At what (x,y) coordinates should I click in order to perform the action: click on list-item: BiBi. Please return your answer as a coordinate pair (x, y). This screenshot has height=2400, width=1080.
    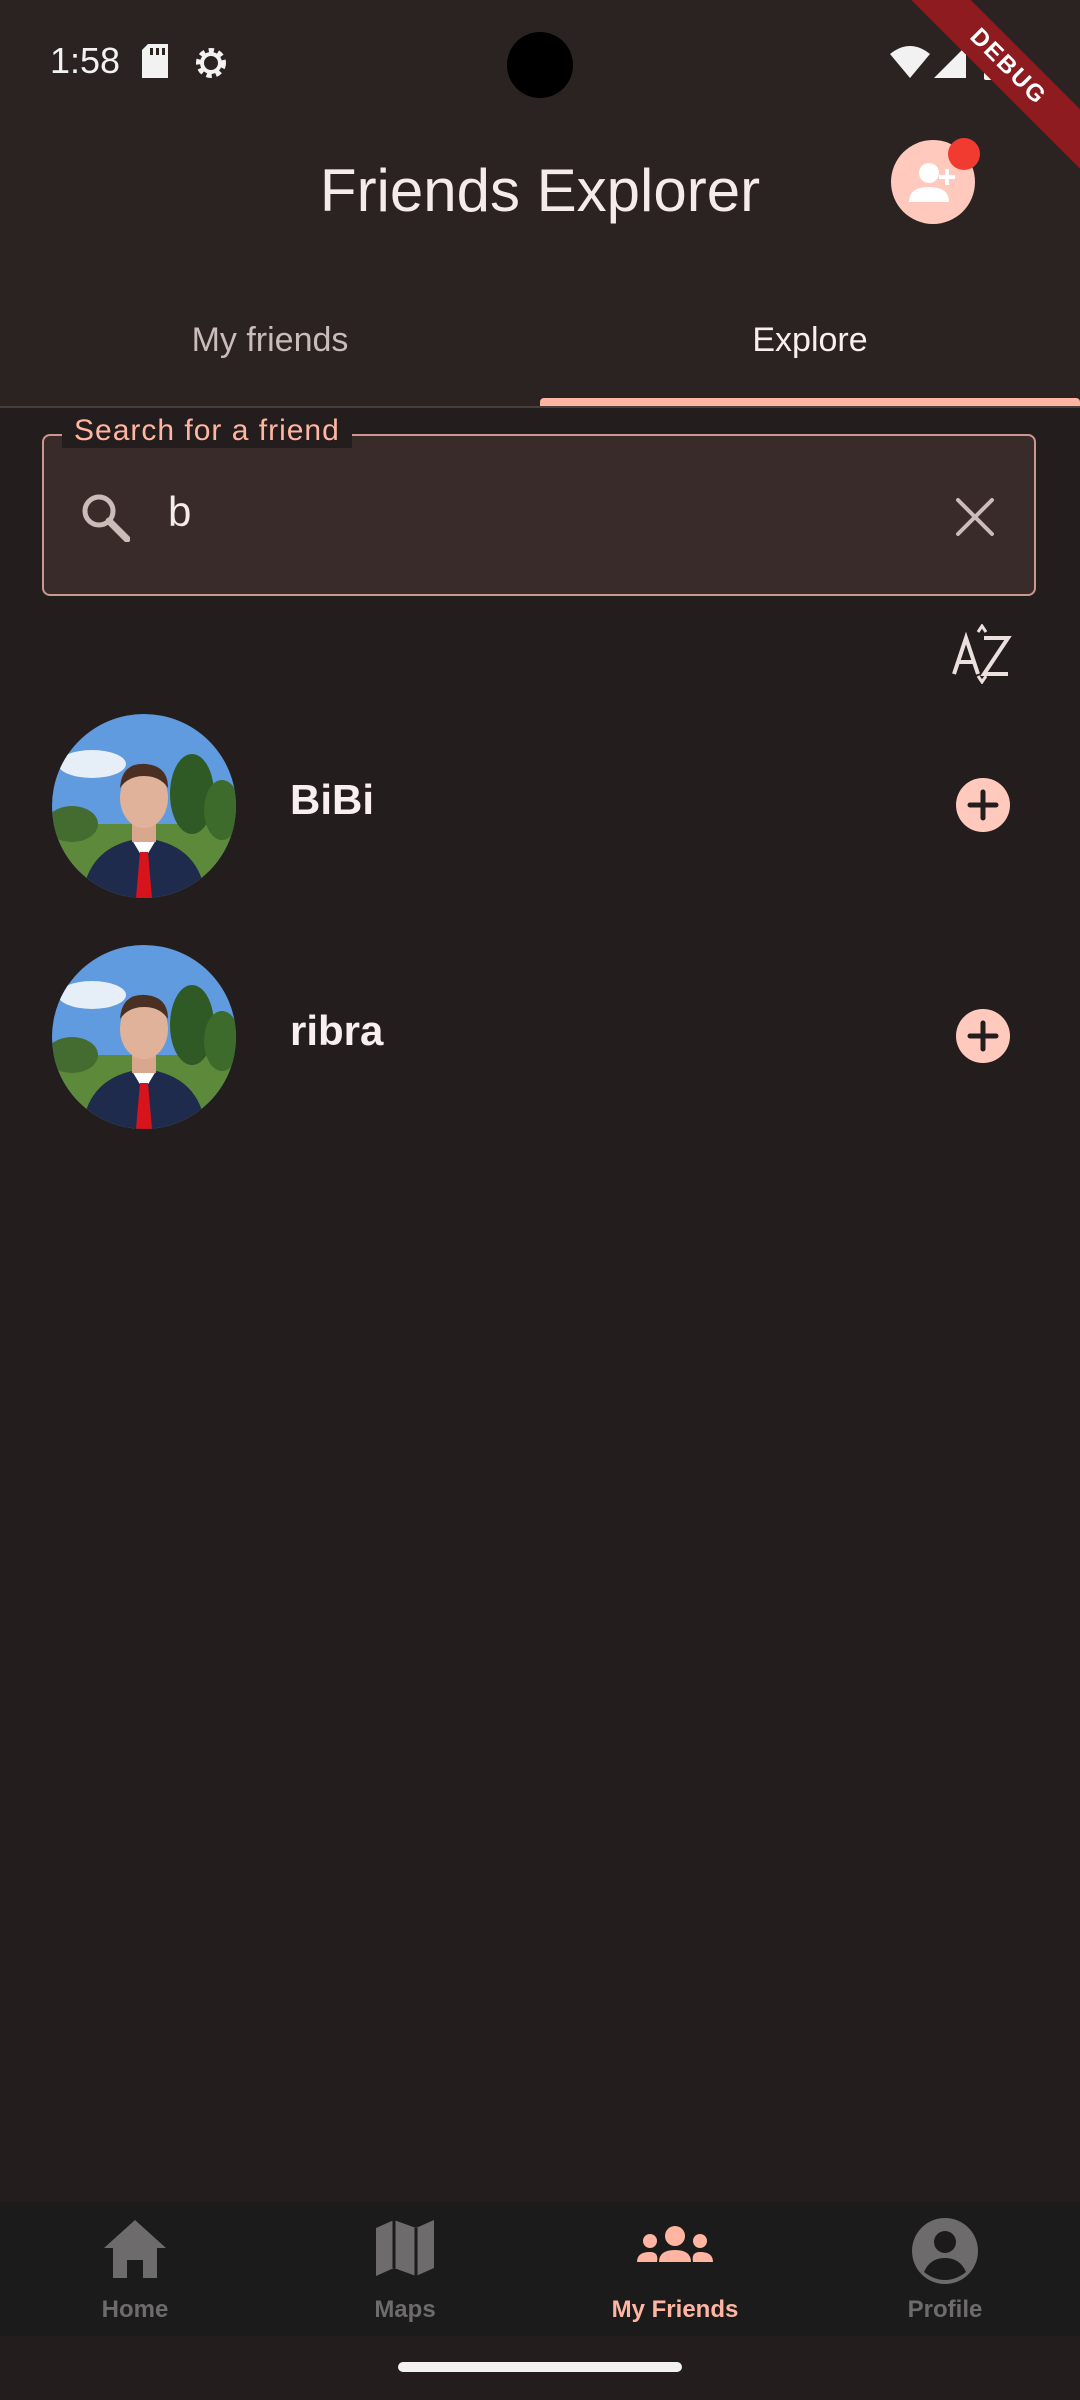
    Looking at the image, I should click on (540, 804).